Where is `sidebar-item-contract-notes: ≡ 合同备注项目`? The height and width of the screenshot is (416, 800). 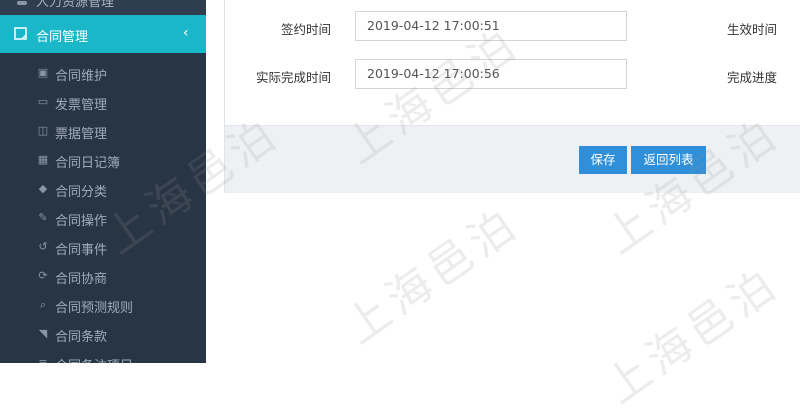
sidebar-item-contract-notes: ≡ 合同备注项目 is located at coordinates (103, 356).